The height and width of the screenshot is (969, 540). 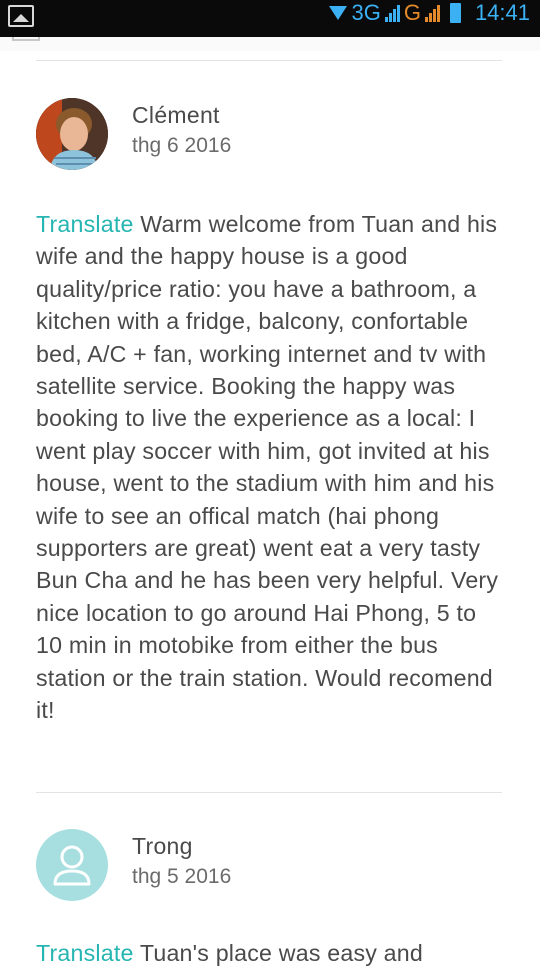 I want to click on review-date: thg 5 2016, so click(x=182, y=876).